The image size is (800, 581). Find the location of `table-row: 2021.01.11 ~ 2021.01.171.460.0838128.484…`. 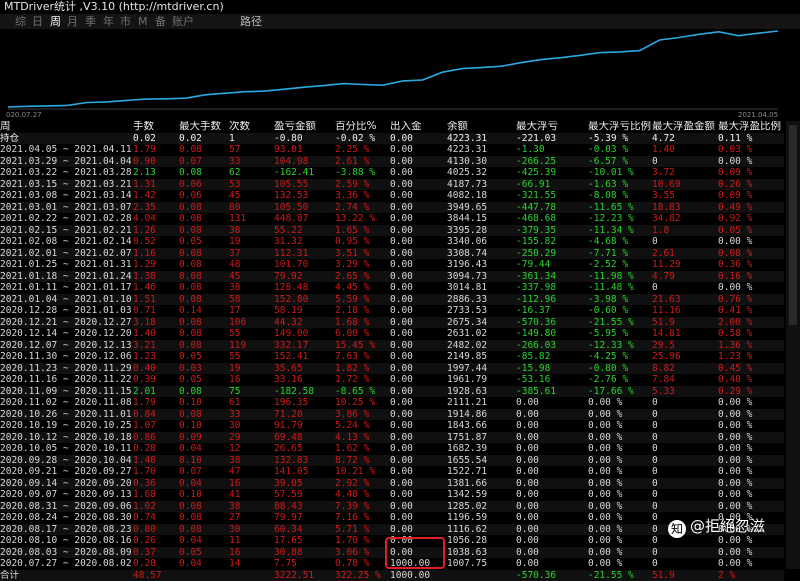

table-row: 2021.01.11 ~ 2021.01.171.460.0838128.484… is located at coordinates (392, 288).